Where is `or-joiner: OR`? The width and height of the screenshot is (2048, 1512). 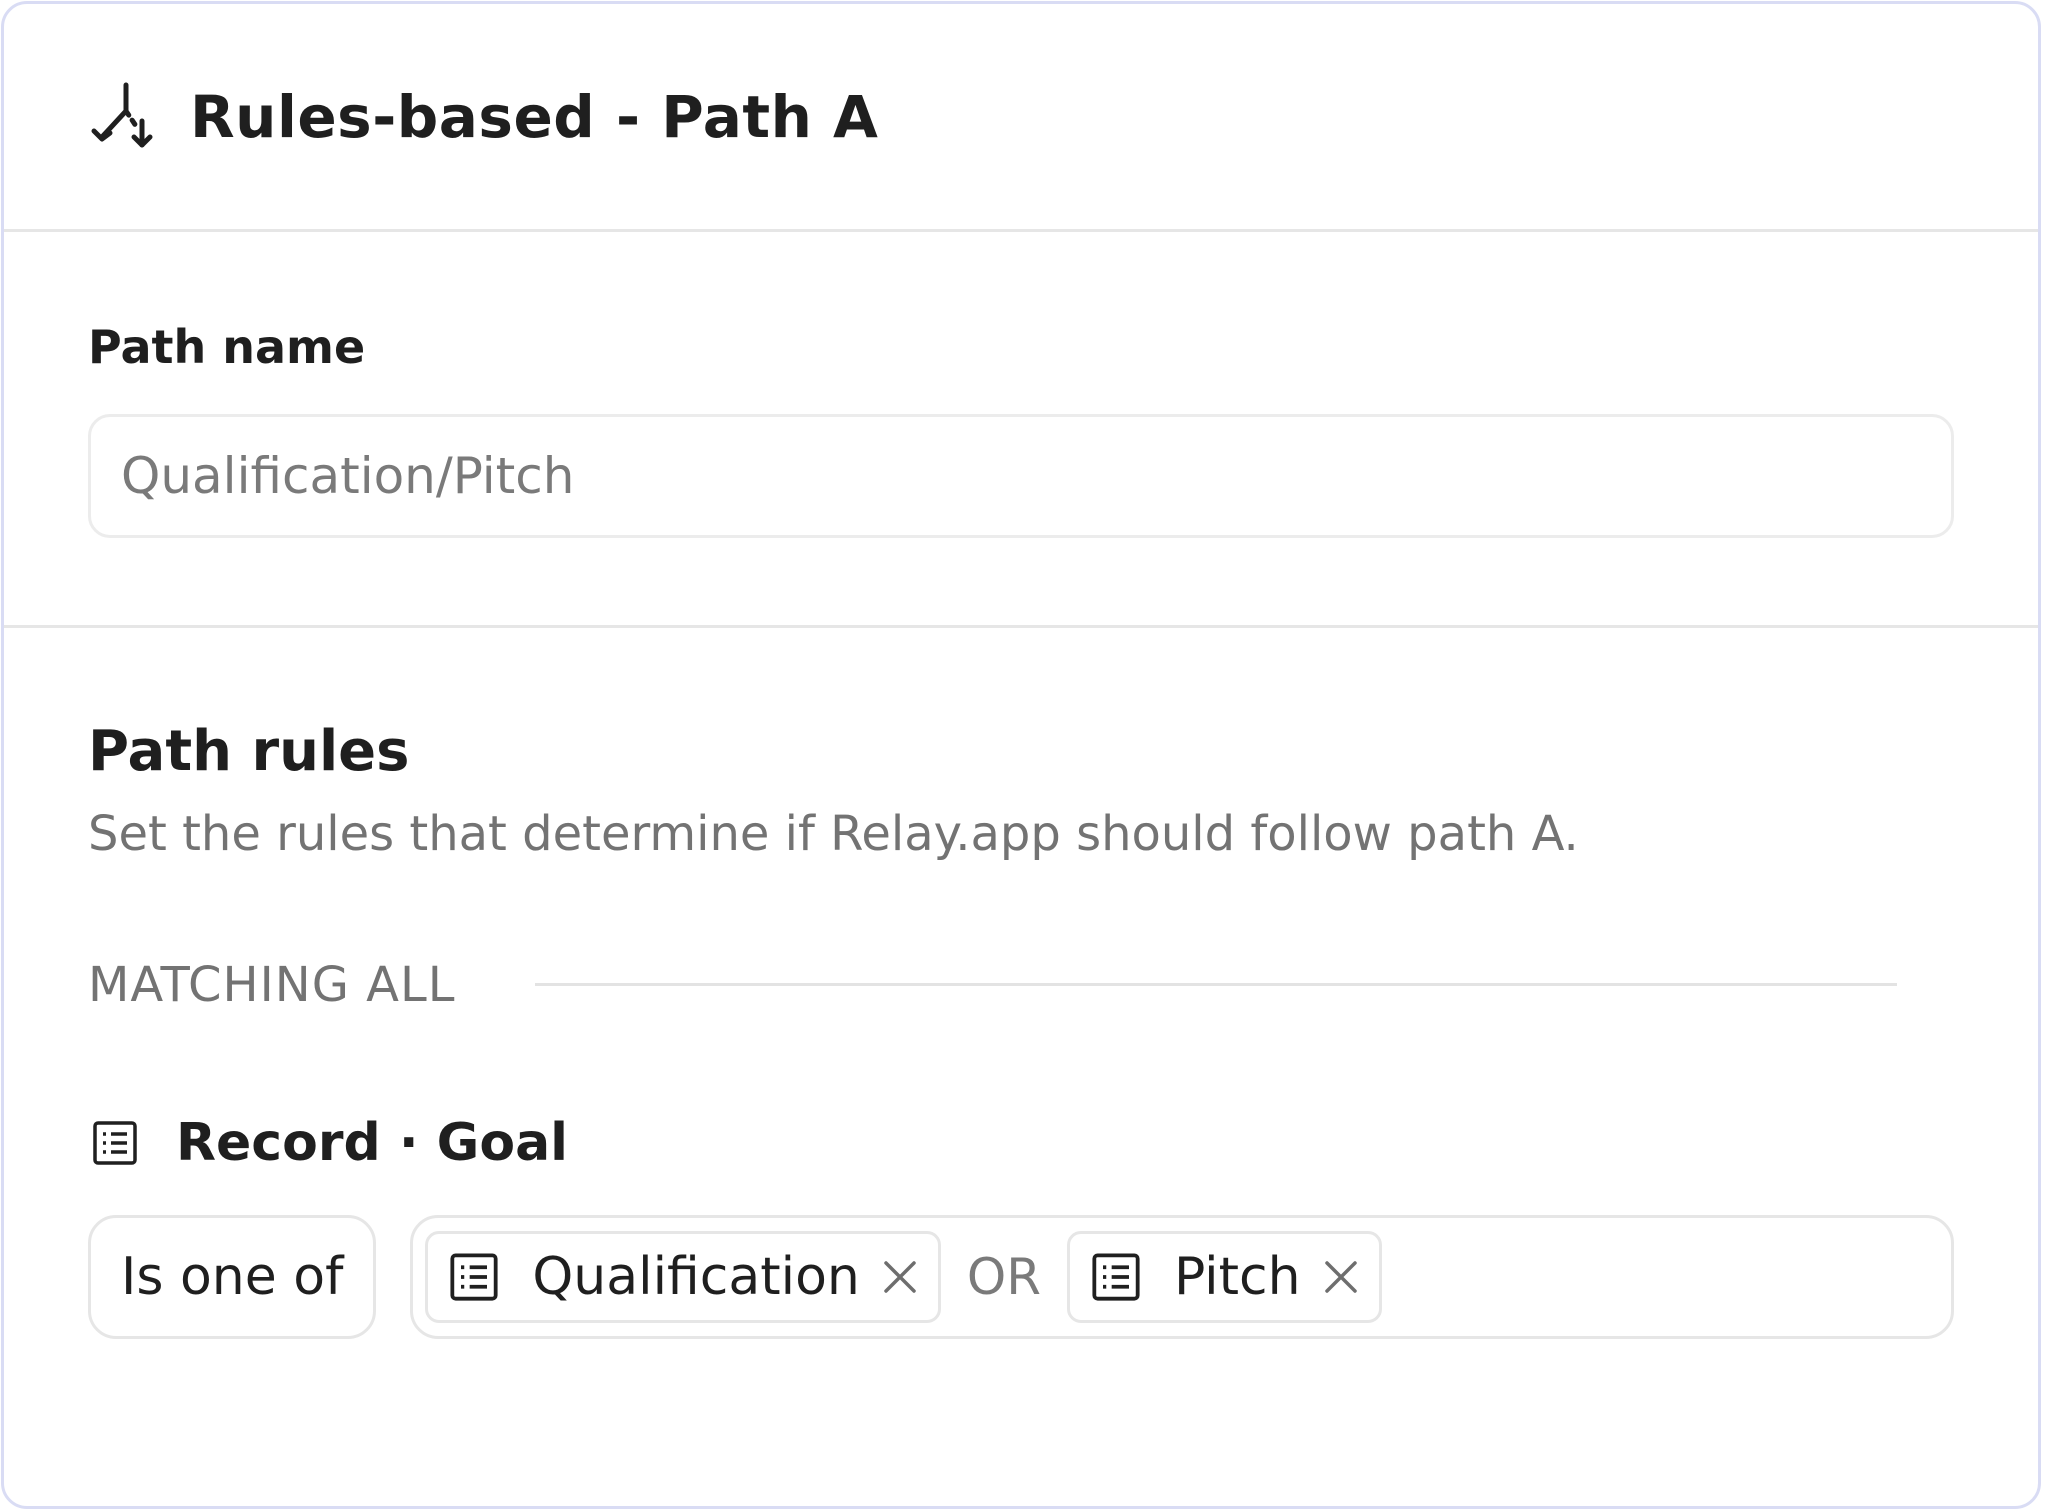
or-joiner: OR is located at coordinates (1003, 1276).